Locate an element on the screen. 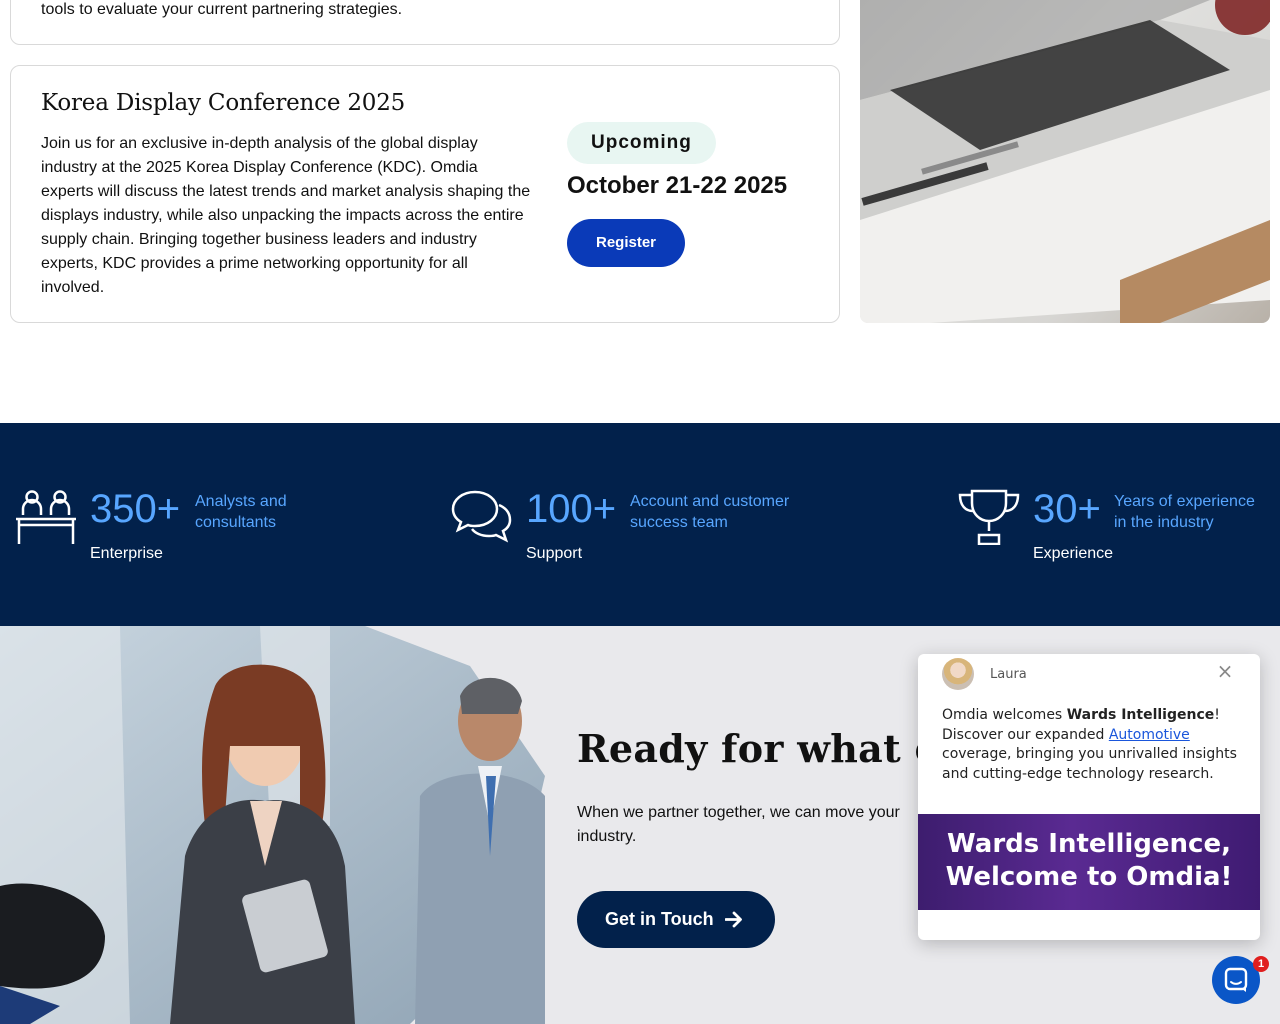 The image size is (1280, 1024). automotive-link: Automotive is located at coordinates (1149, 735).